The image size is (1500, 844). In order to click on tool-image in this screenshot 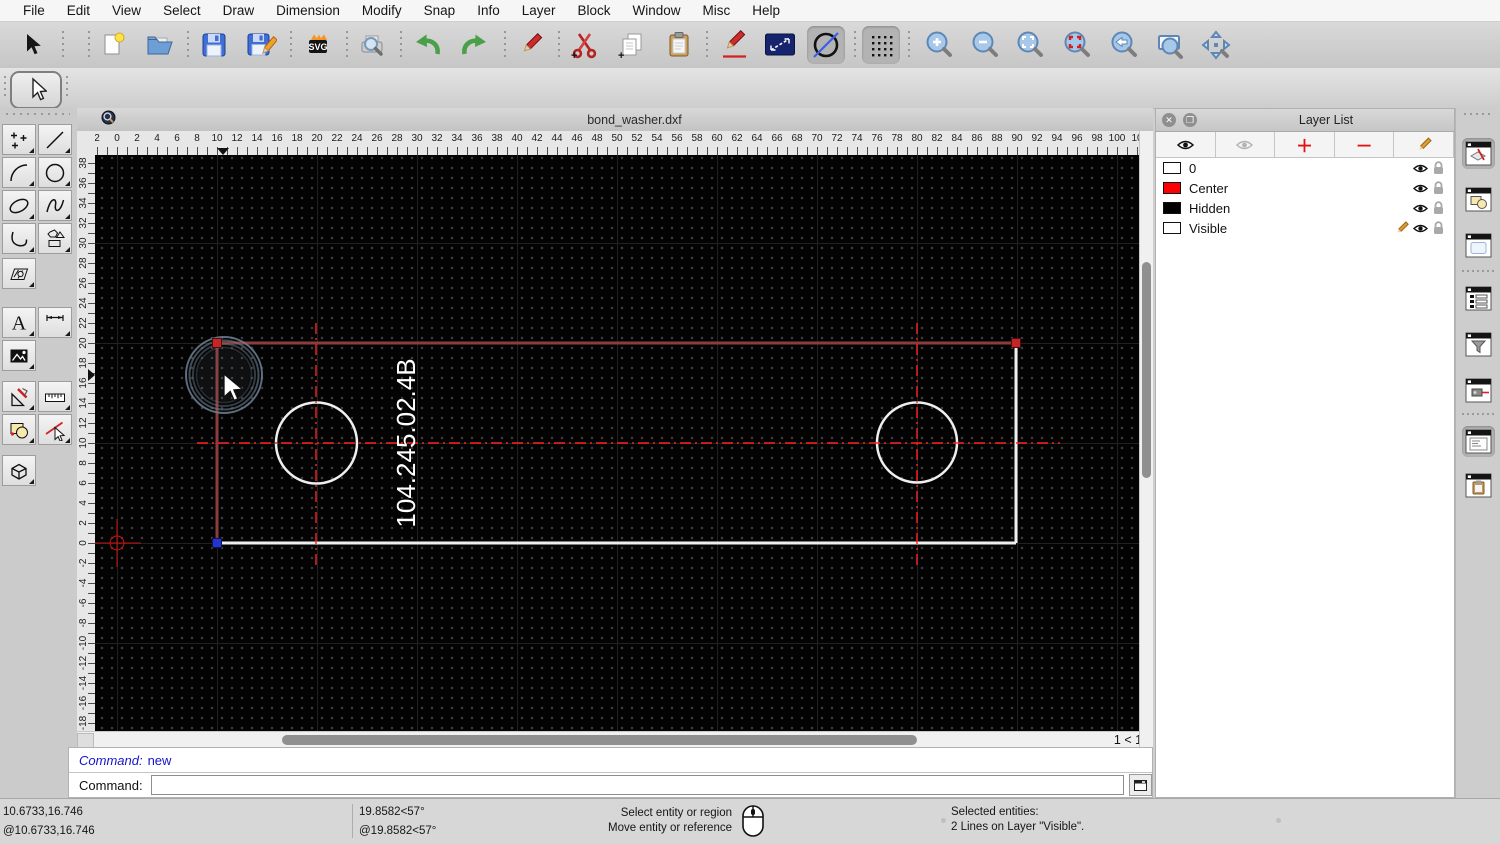, I will do `click(19, 355)`.